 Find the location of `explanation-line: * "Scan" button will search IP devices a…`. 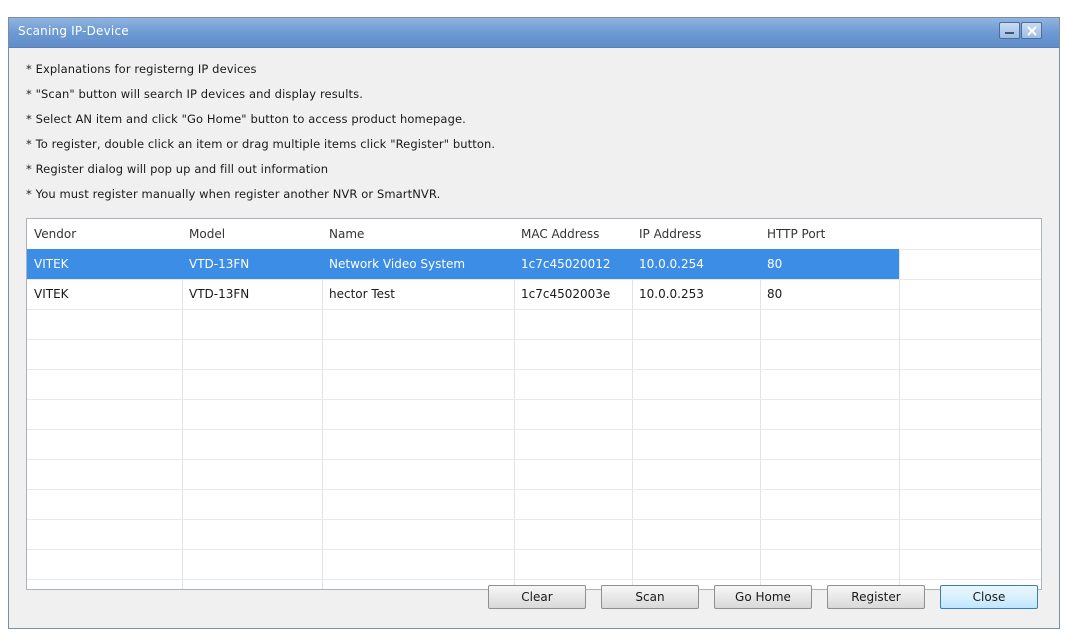

explanation-line: * "Scan" button will search IP devices a… is located at coordinates (194, 94).